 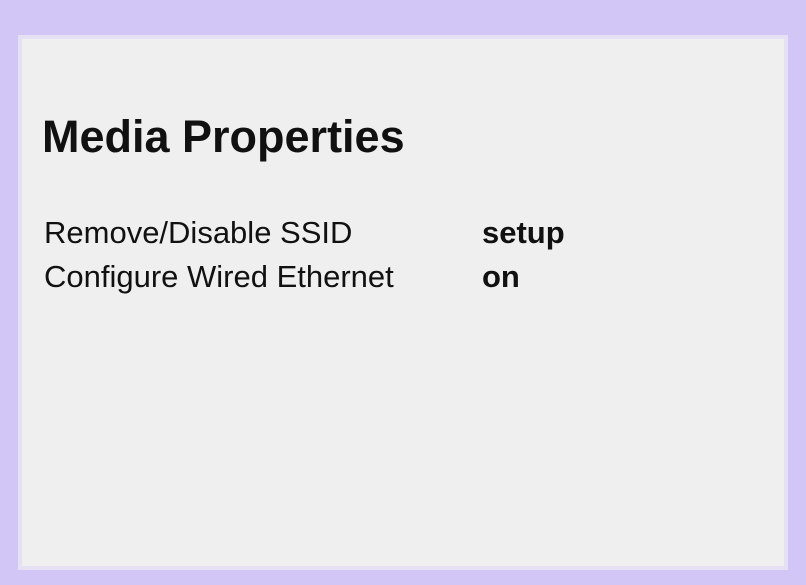 I want to click on property-row-configure-wired-ethernet: Configure Wired Ethernet on, so click(x=304, y=277).